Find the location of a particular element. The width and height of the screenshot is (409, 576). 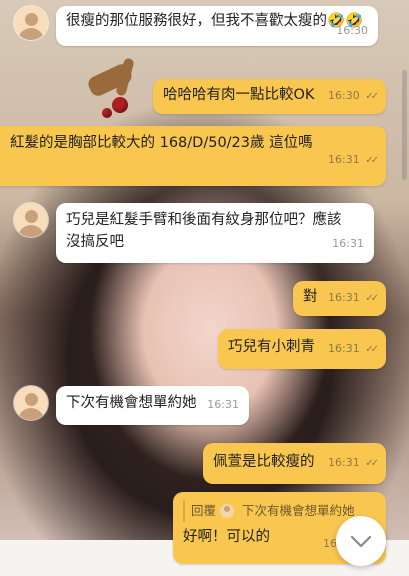

message-bubble: 下次有機會想單約她 16:31 is located at coordinates (152, 405).